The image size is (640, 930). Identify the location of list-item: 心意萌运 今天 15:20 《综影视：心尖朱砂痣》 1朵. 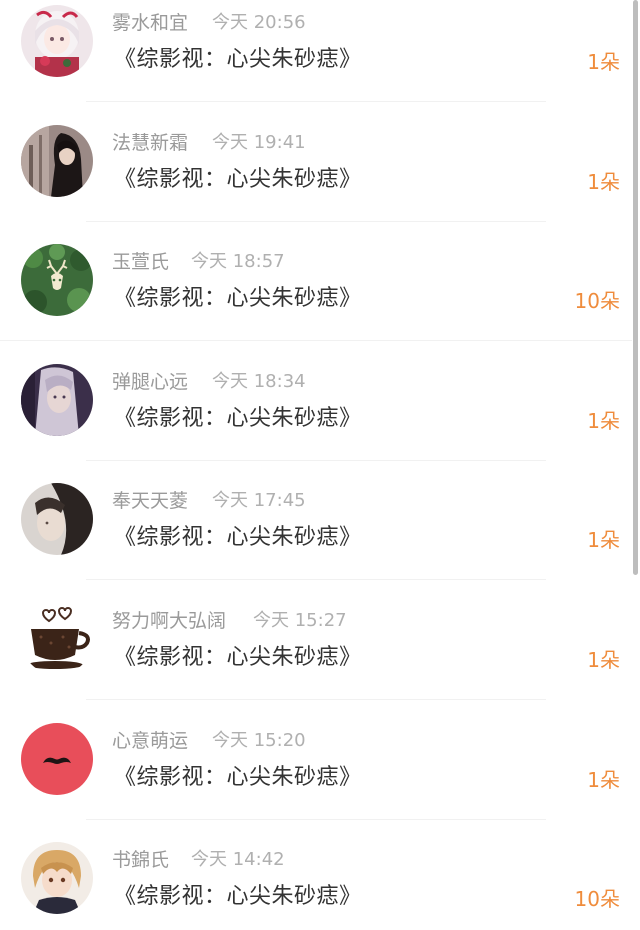
(320, 778).